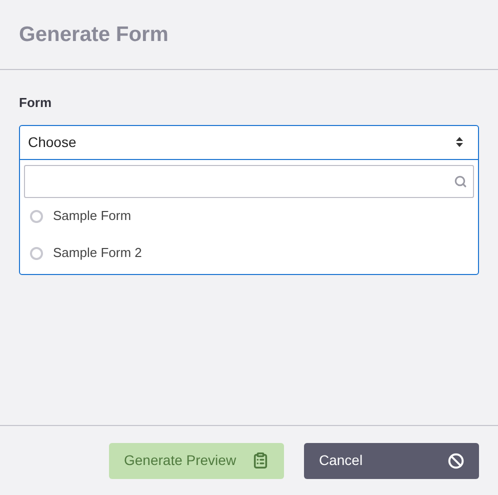 This screenshot has width=498, height=495. I want to click on option-label: Sample Form 2, so click(97, 253).